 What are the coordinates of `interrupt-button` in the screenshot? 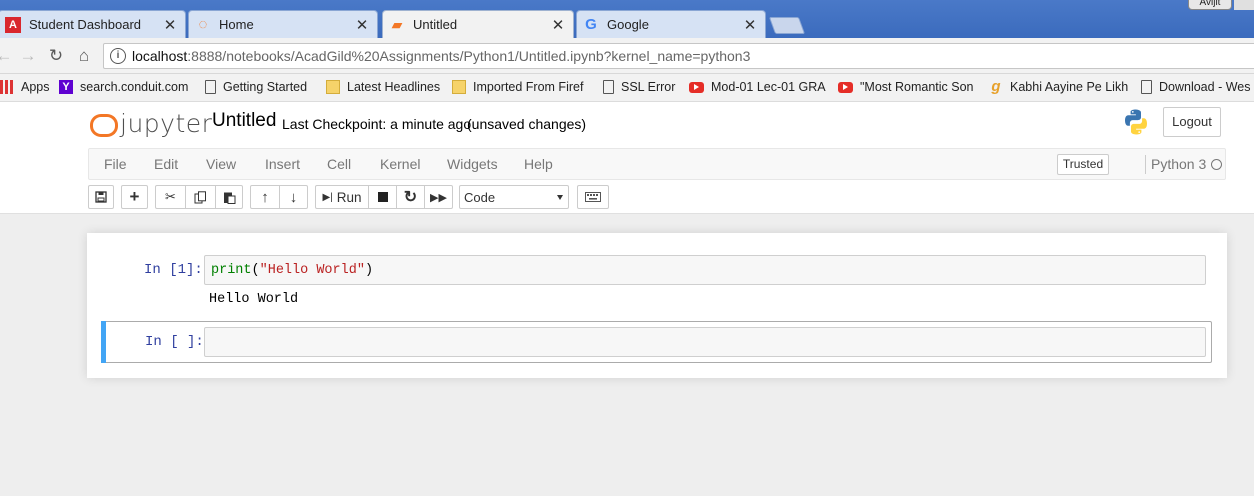 It's located at (382, 197).